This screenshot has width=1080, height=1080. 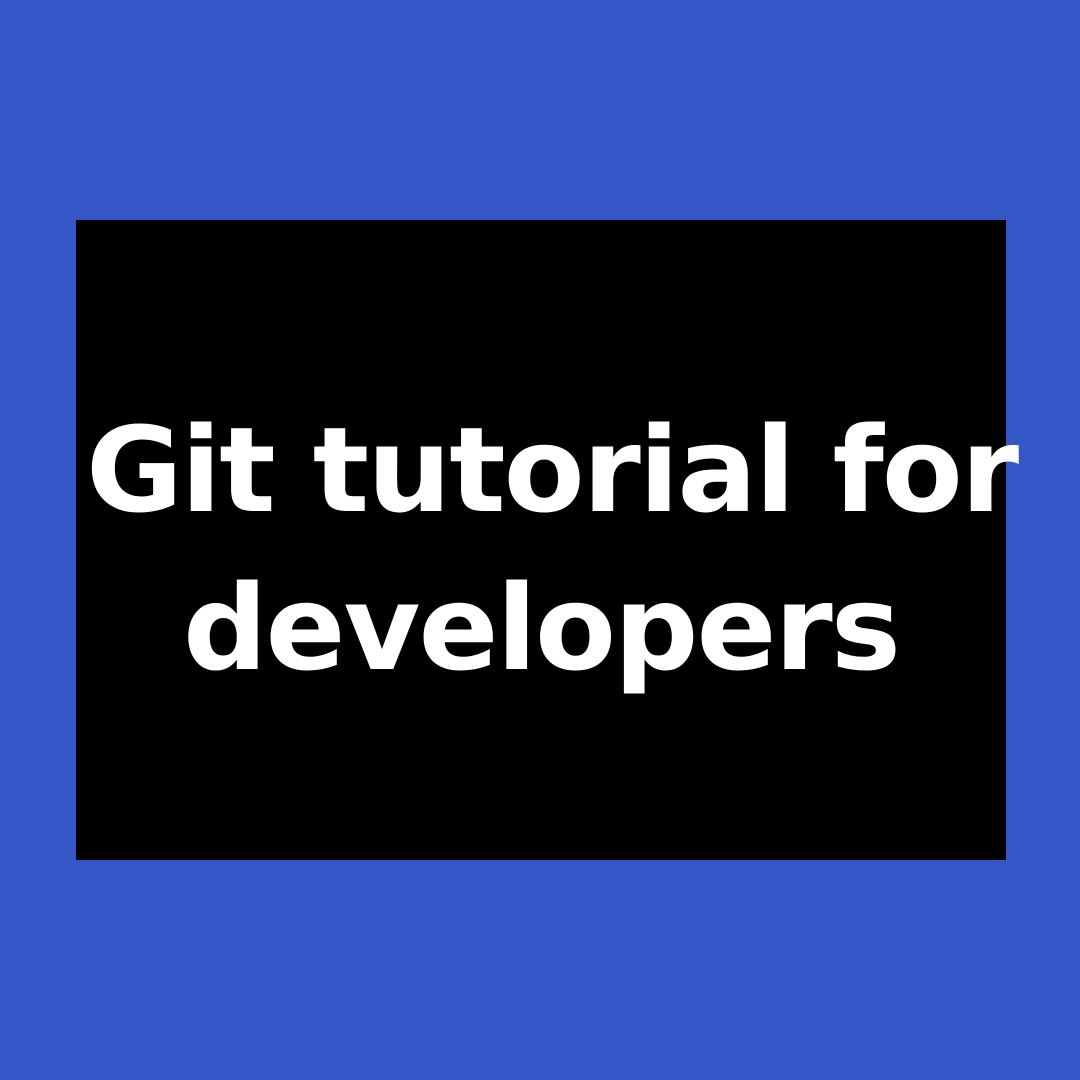 What do you see at coordinates (552, 470) in the screenshot?
I see `title-line-1: Git tutorial for` at bounding box center [552, 470].